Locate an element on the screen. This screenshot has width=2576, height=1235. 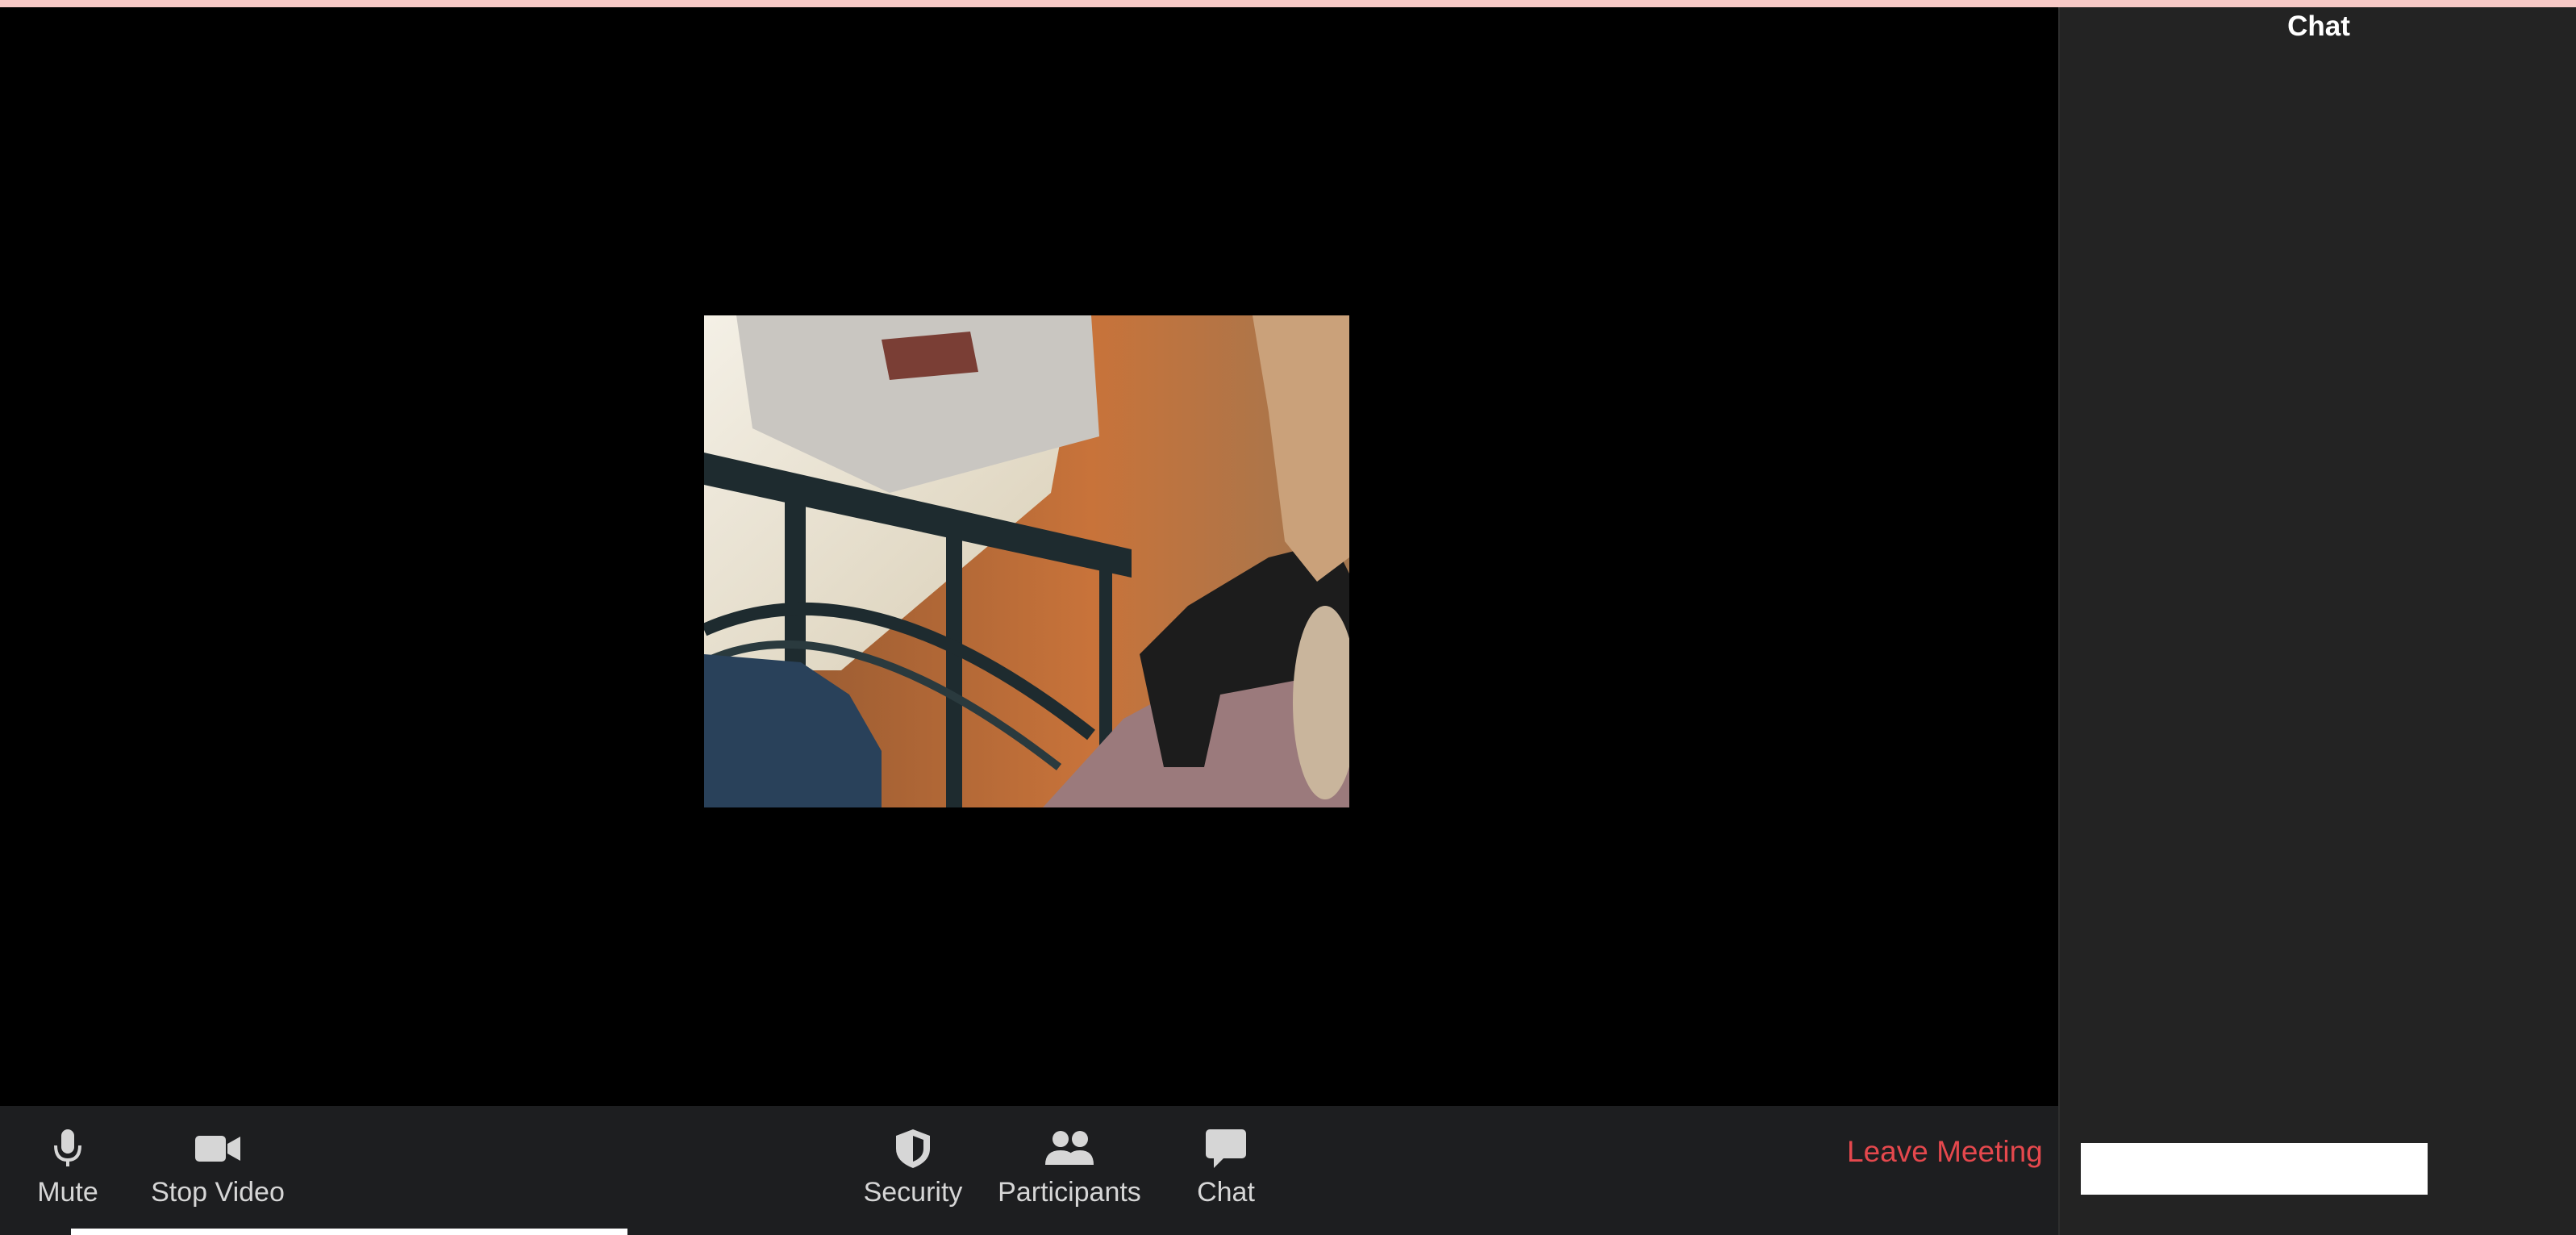
webcam-video-frame is located at coordinates (1026, 561).